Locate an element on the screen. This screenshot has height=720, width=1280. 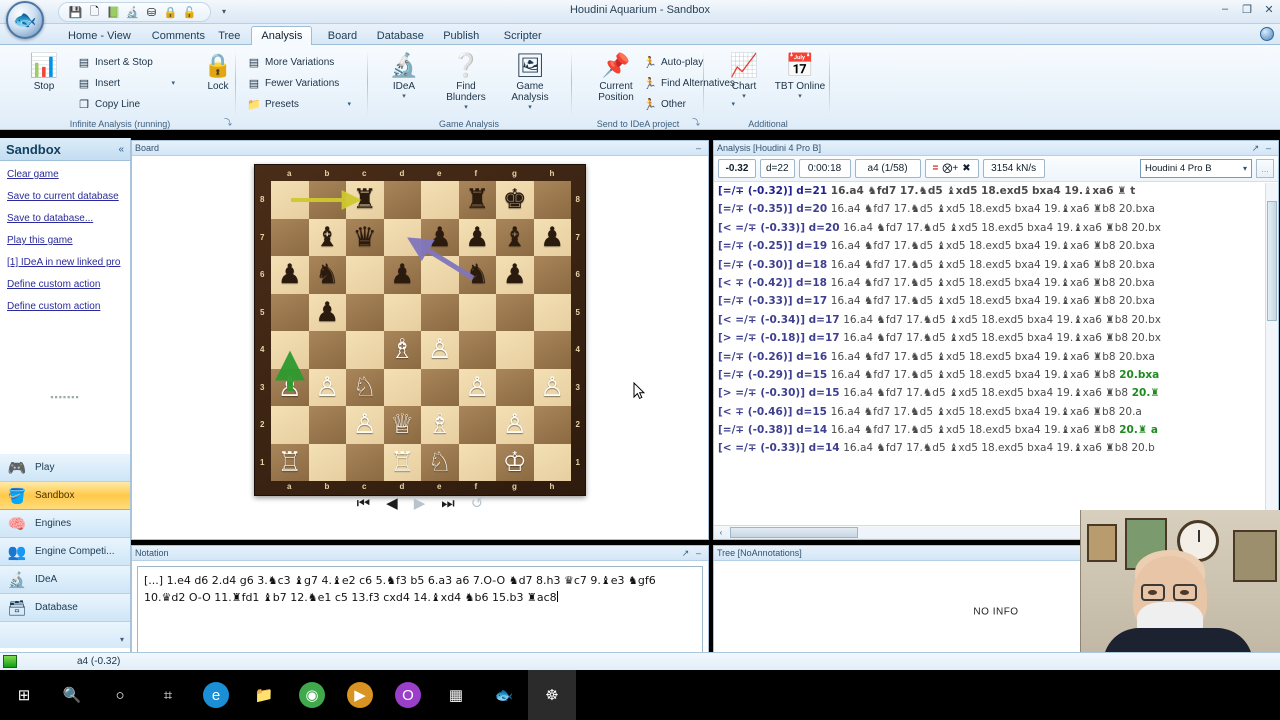
square-b3: ♙ is located at coordinates (327, 387).